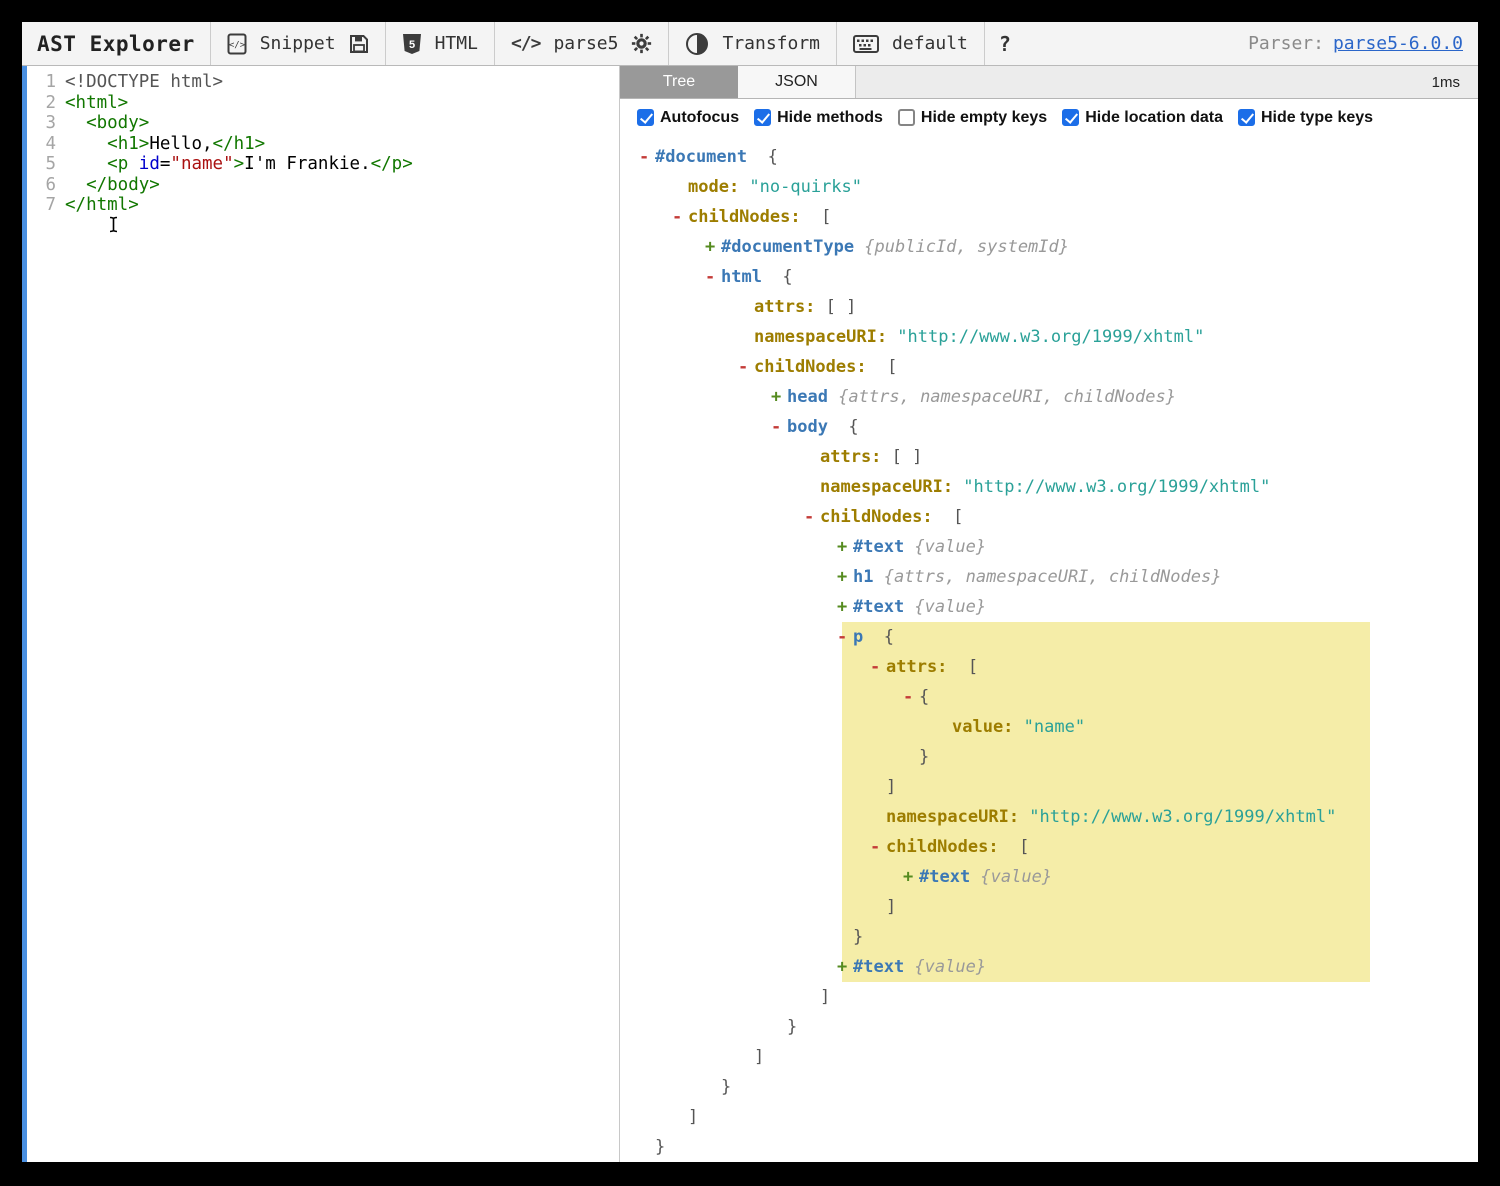 This screenshot has width=1500, height=1186. I want to click on tree-token-node: h1, so click(863, 577).